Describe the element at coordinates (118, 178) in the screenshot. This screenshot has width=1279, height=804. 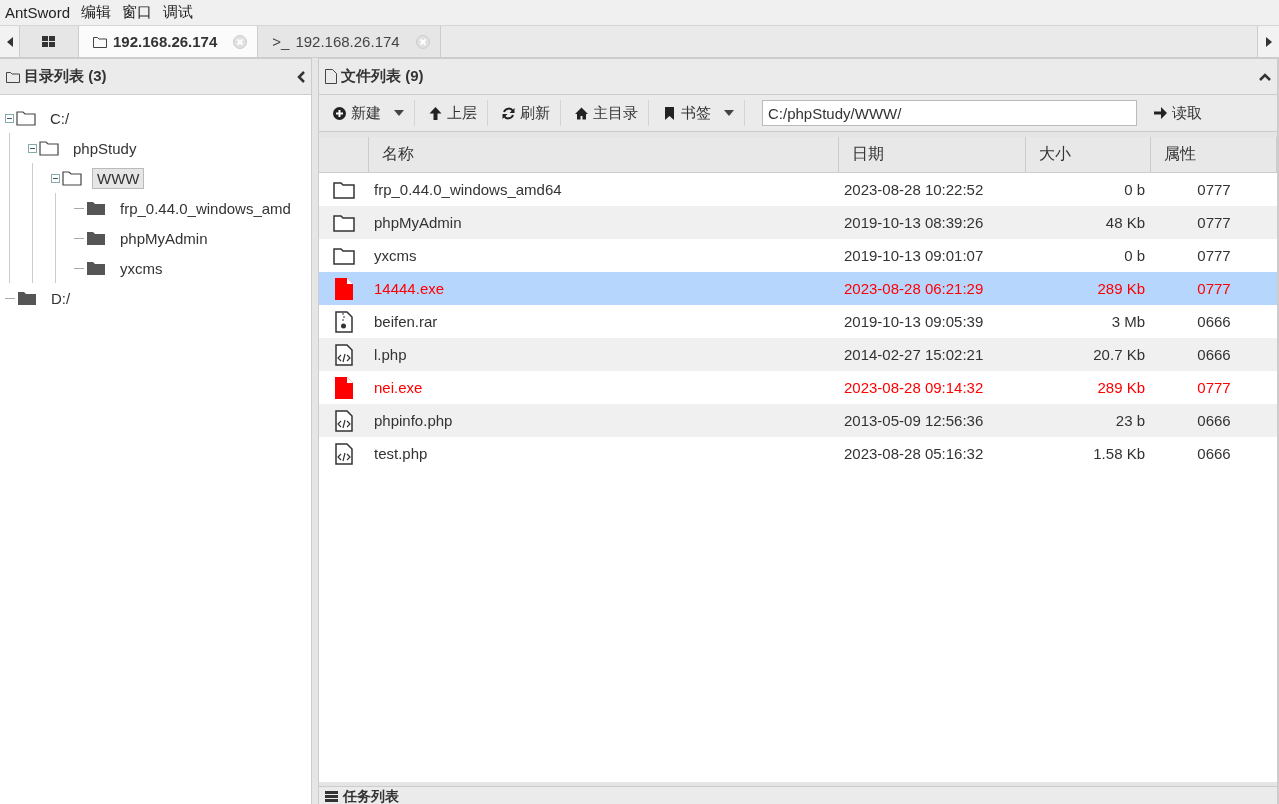
I see `tree-item: WWW` at that location.